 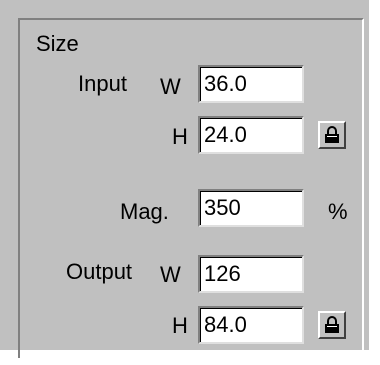 I want to click on input-w-label: W, so click(x=170, y=86).